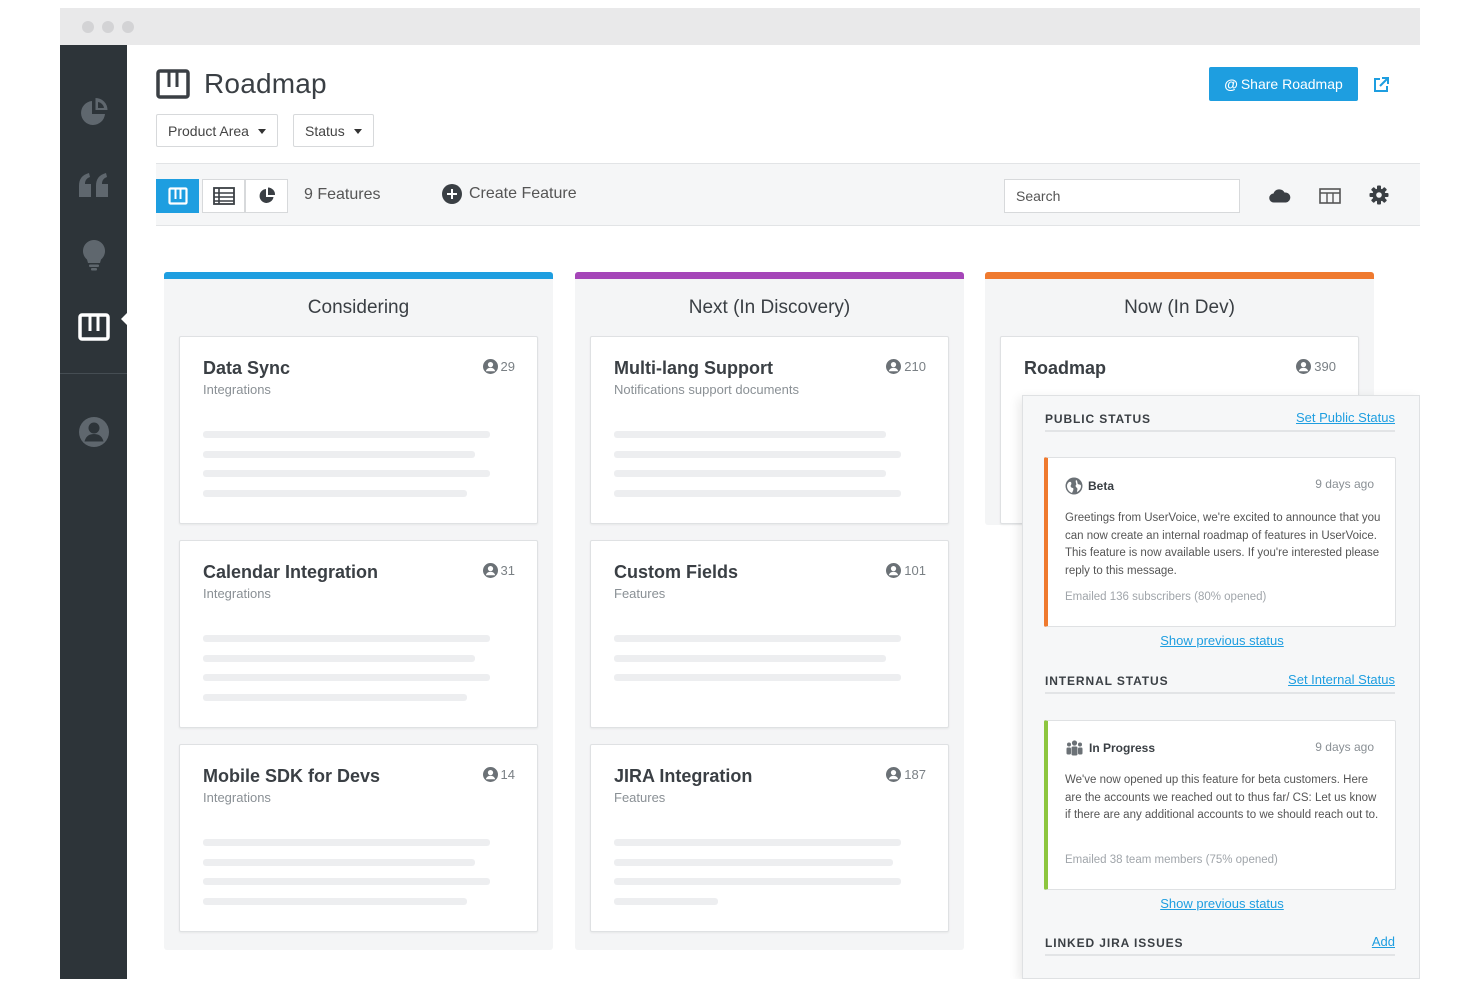  Describe the element at coordinates (247, 368) in the screenshot. I see `feature-title: Data Sync` at that location.